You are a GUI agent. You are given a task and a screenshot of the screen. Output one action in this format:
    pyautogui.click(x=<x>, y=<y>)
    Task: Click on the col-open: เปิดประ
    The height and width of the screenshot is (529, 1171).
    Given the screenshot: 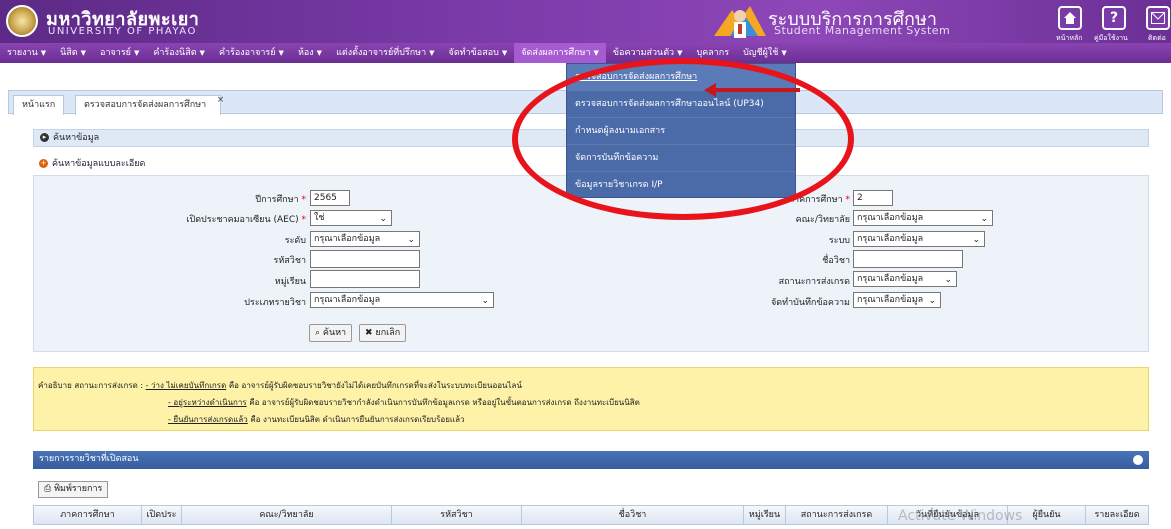 What is the action you would take?
    pyautogui.click(x=162, y=515)
    